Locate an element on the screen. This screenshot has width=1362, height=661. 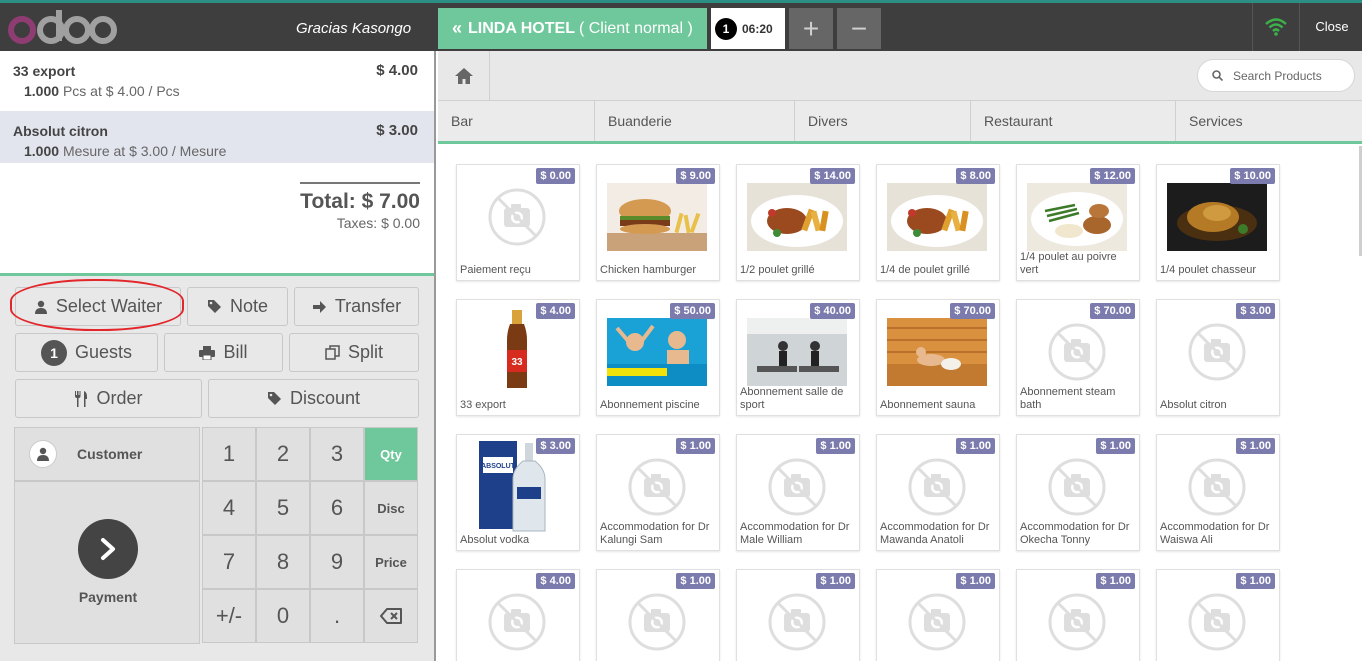
cashier-name: Gracias Kasongo is located at coordinates (353, 28).